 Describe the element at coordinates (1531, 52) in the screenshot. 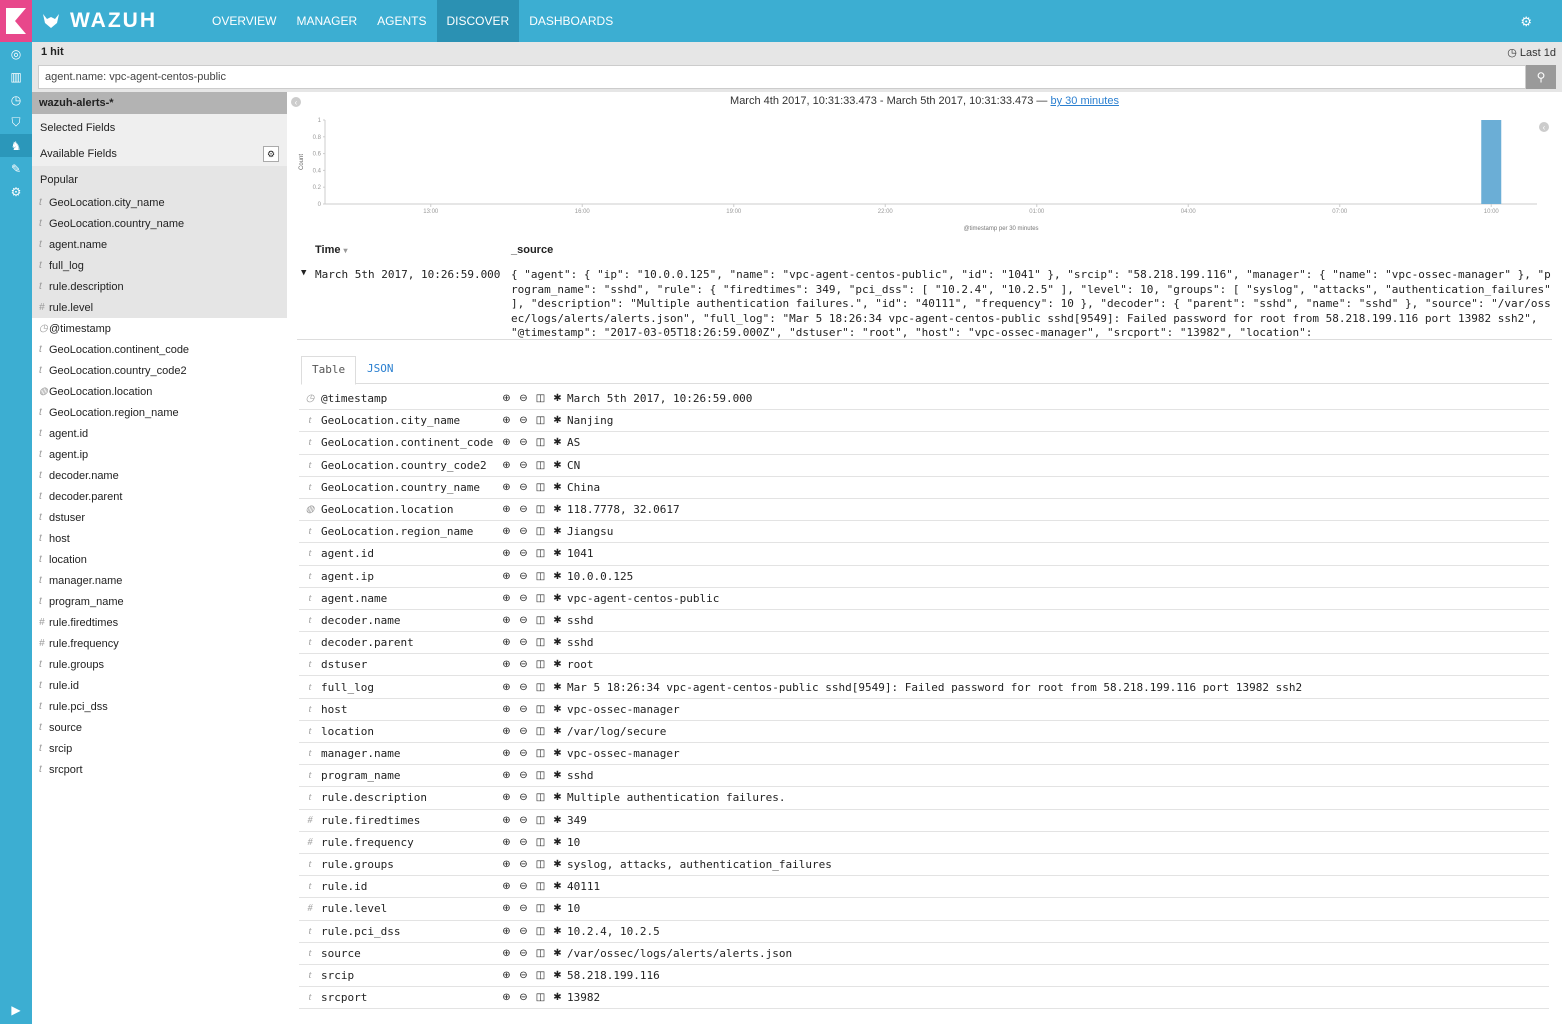

I see `time-picker: ◷ Last 1d` at that location.